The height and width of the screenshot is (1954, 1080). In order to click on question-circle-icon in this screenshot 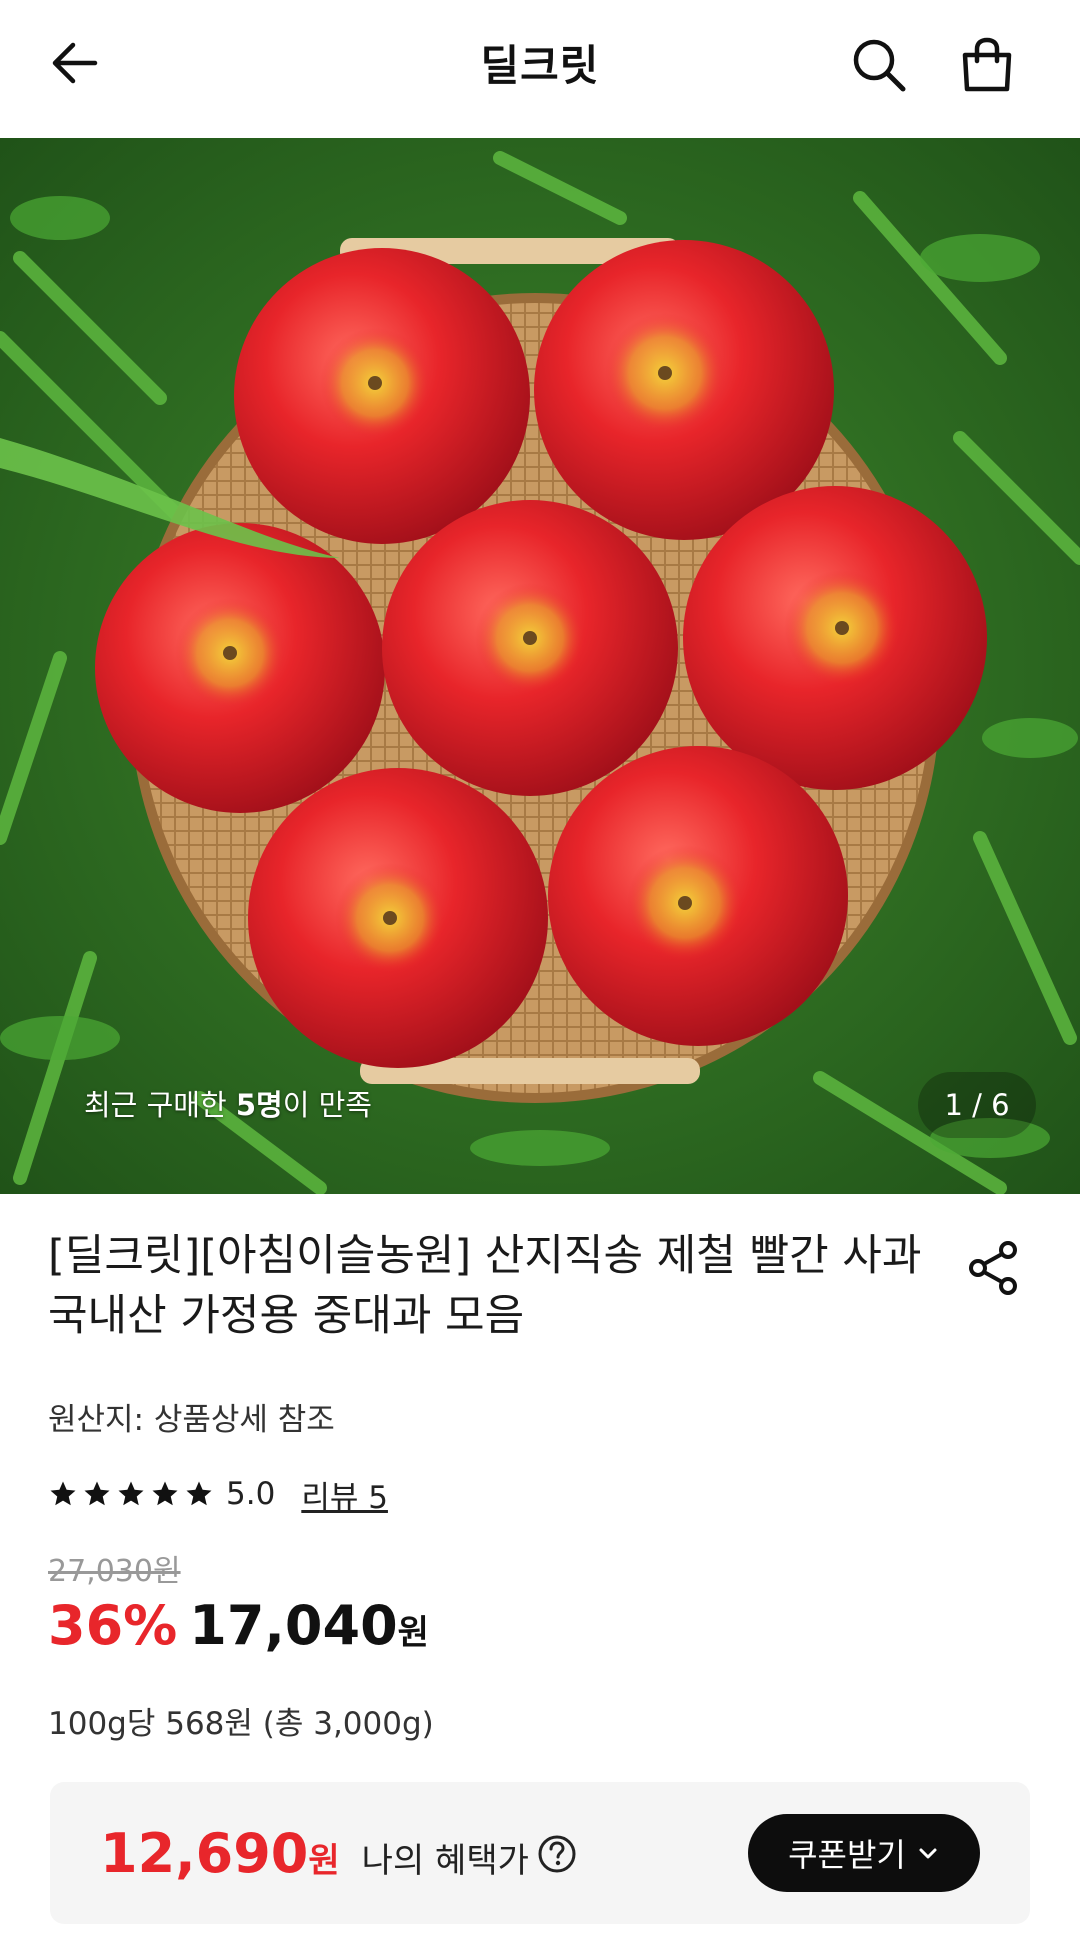, I will do `click(557, 1853)`.